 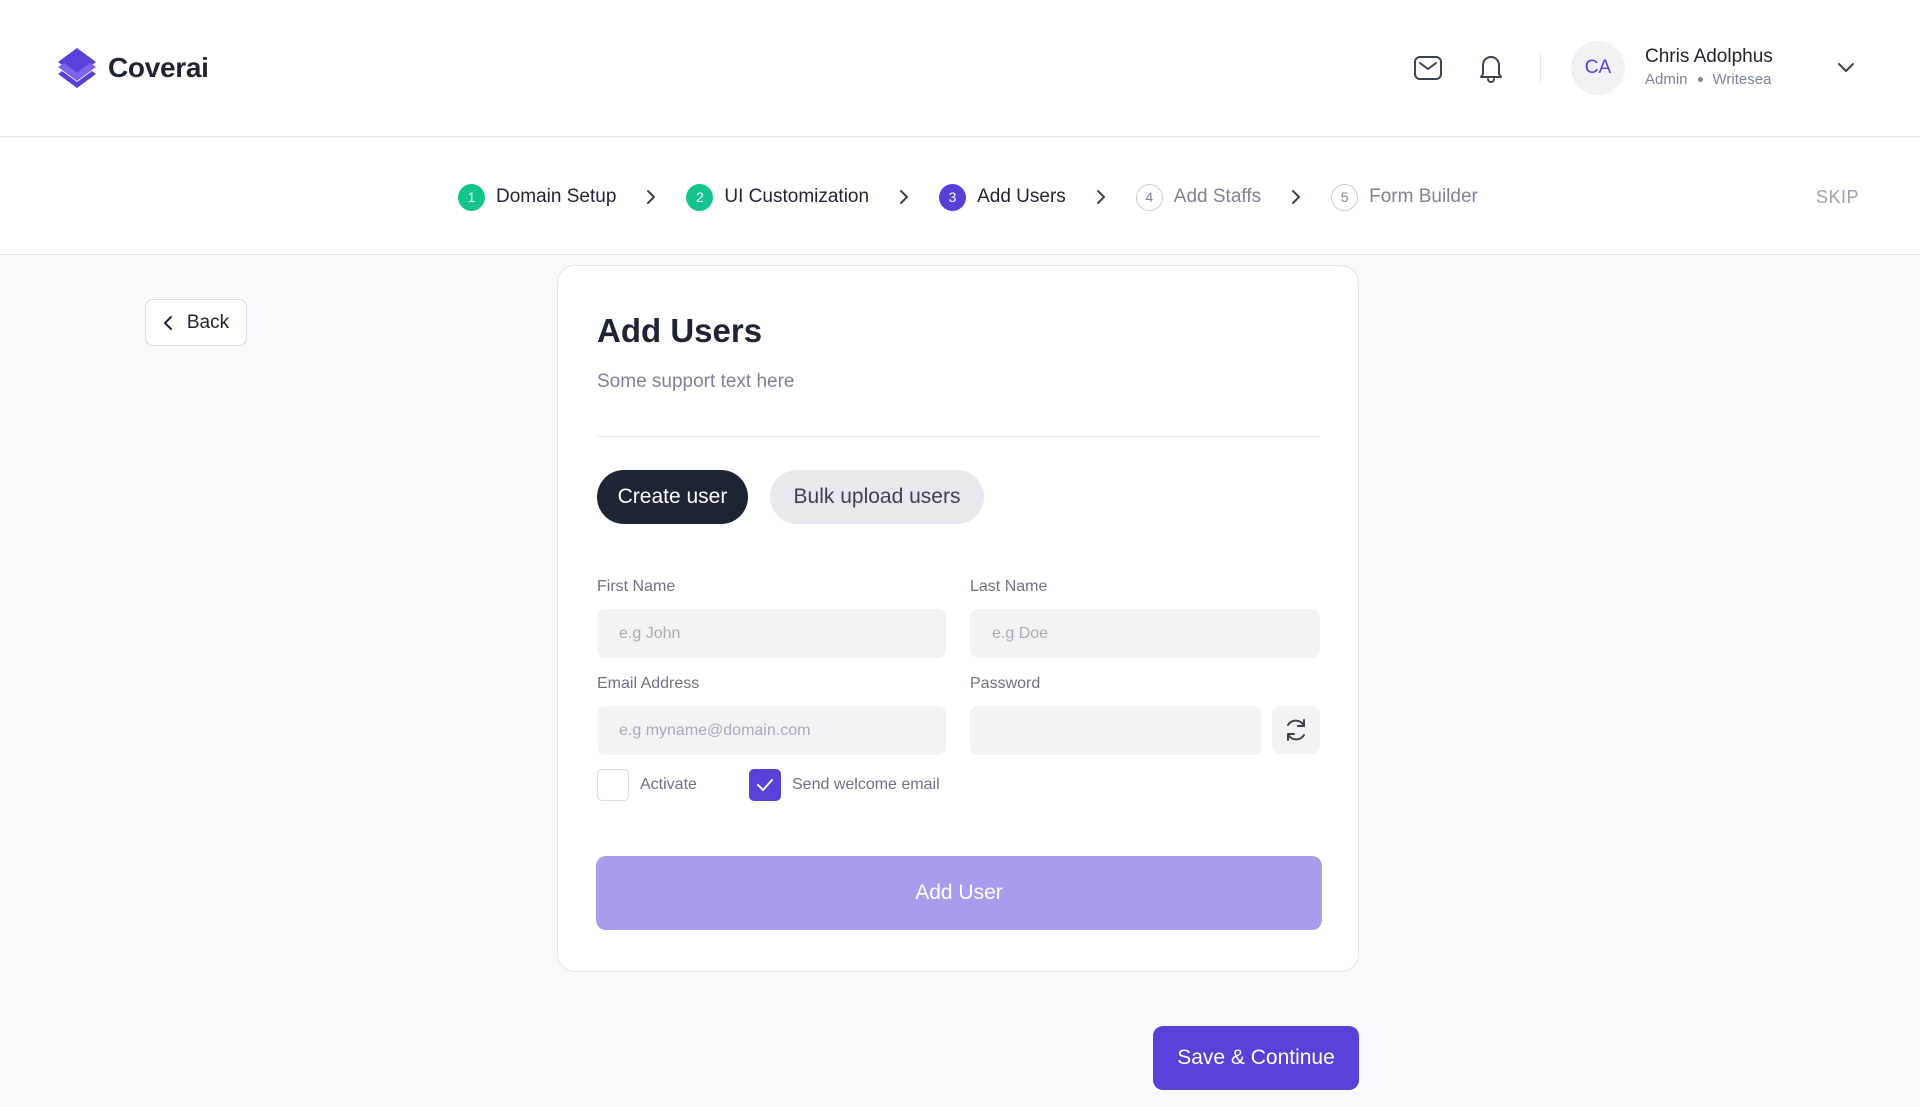 What do you see at coordinates (668, 784) in the screenshot?
I see `activate-label: Activate` at bounding box center [668, 784].